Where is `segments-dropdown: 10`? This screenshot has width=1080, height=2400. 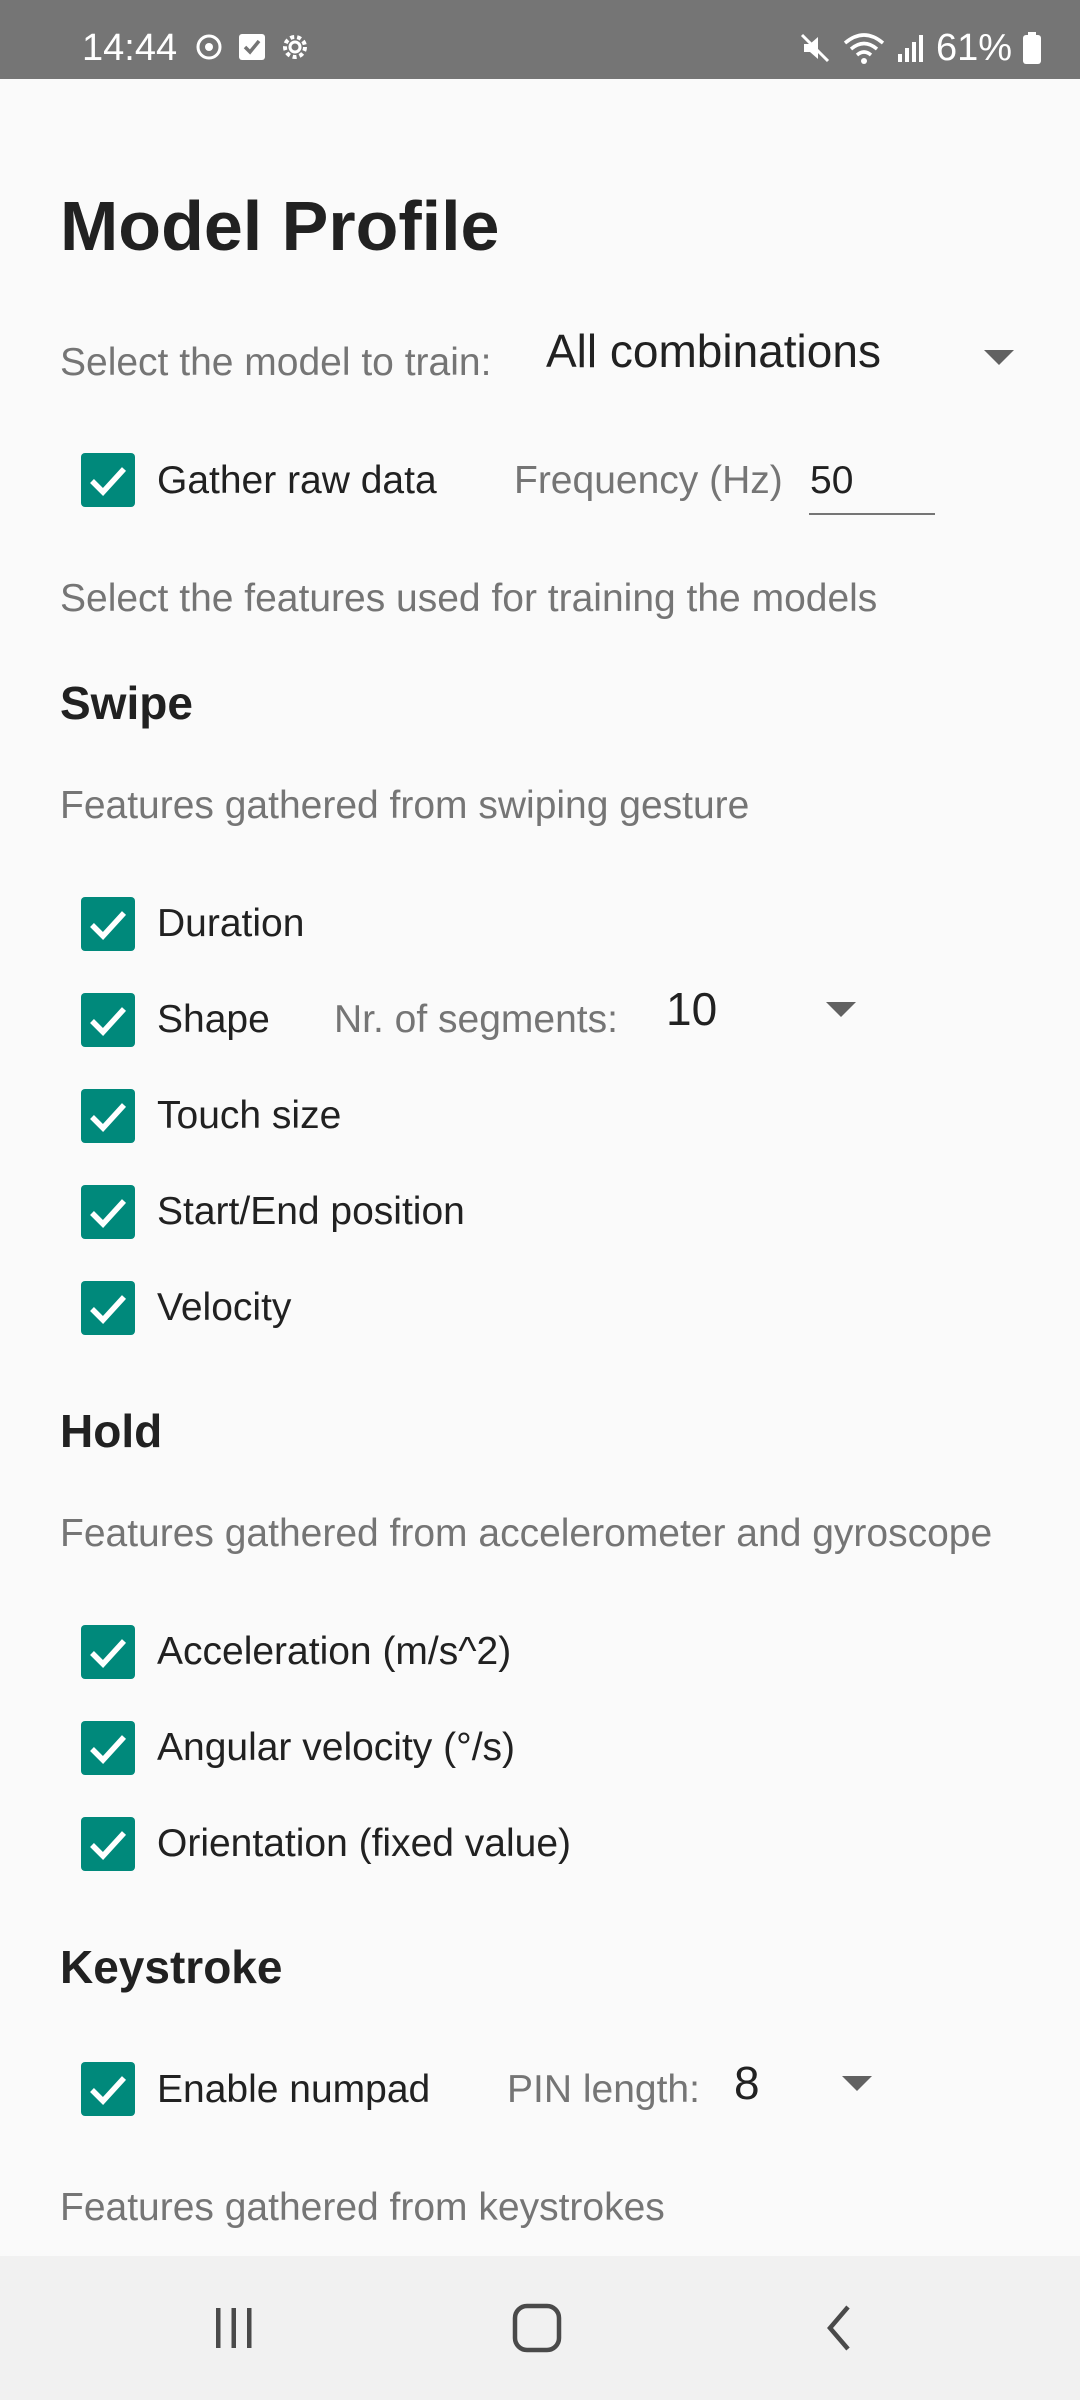
segments-dropdown: 10 is located at coordinates (765, 1011).